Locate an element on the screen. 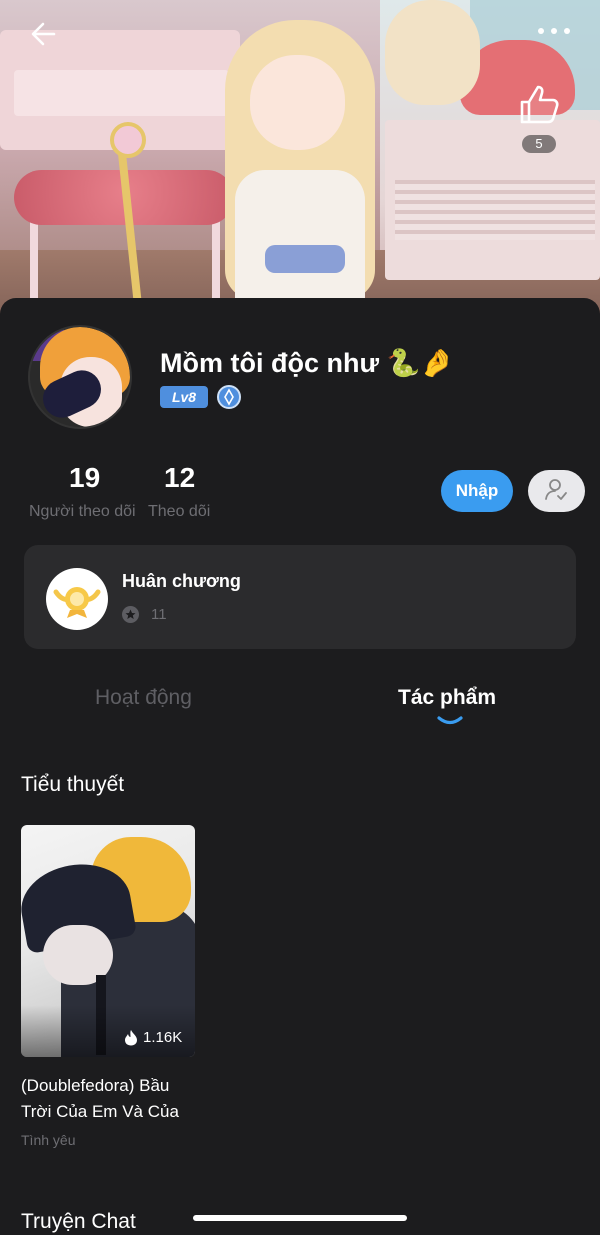  followers-count: 19 is located at coordinates (84, 478).